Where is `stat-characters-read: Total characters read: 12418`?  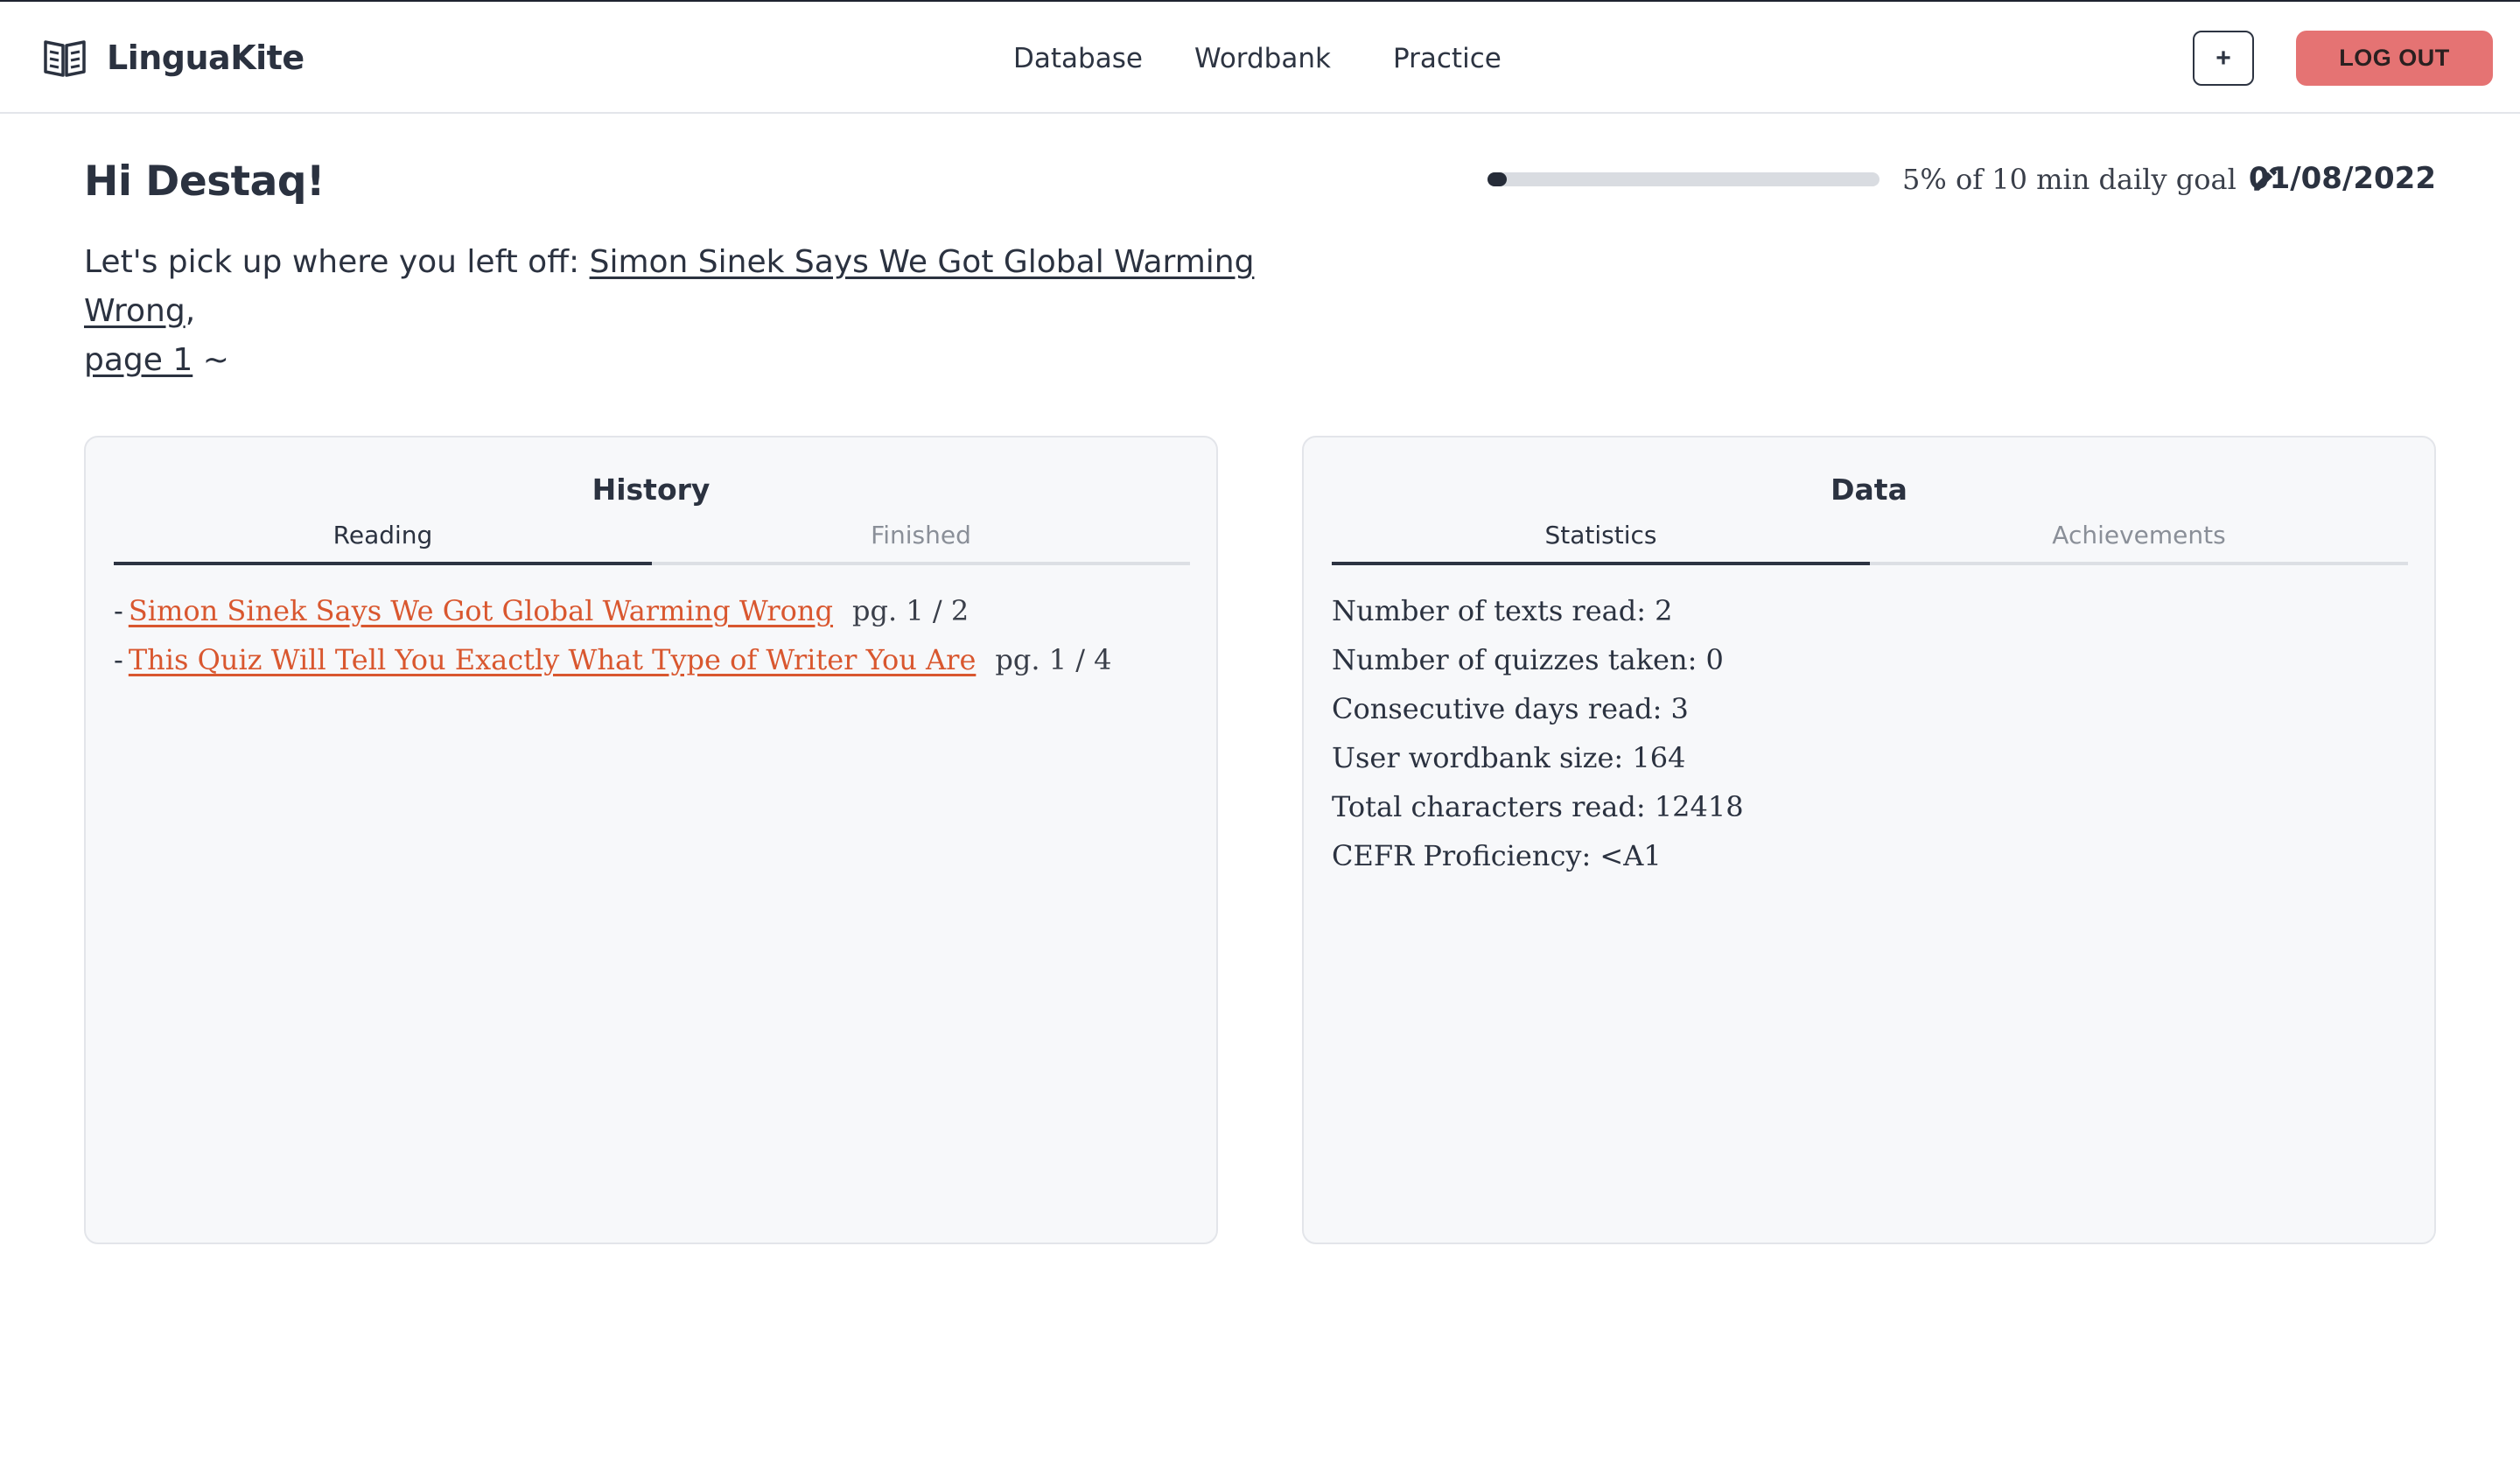
stat-characters-read: Total characters read: 12418 is located at coordinates (1538, 806).